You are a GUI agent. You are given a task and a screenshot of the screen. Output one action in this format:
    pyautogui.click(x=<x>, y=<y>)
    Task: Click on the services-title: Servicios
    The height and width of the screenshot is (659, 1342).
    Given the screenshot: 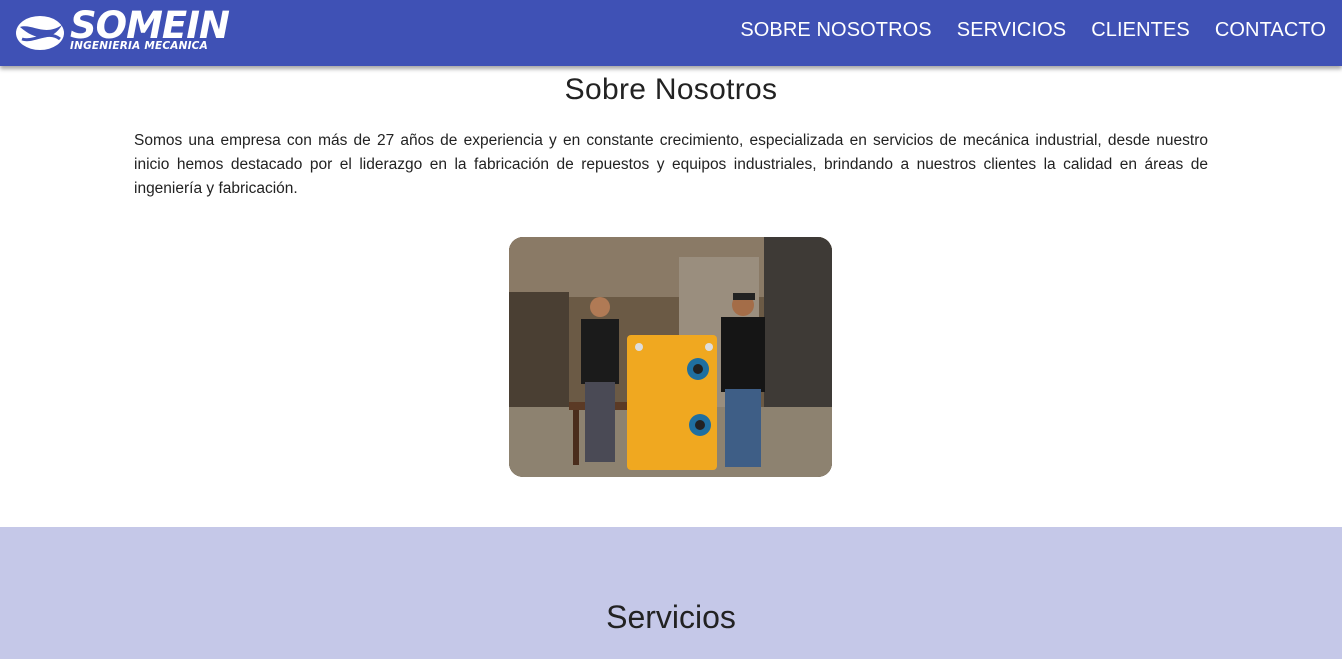 What is the action you would take?
    pyautogui.click(x=671, y=617)
    